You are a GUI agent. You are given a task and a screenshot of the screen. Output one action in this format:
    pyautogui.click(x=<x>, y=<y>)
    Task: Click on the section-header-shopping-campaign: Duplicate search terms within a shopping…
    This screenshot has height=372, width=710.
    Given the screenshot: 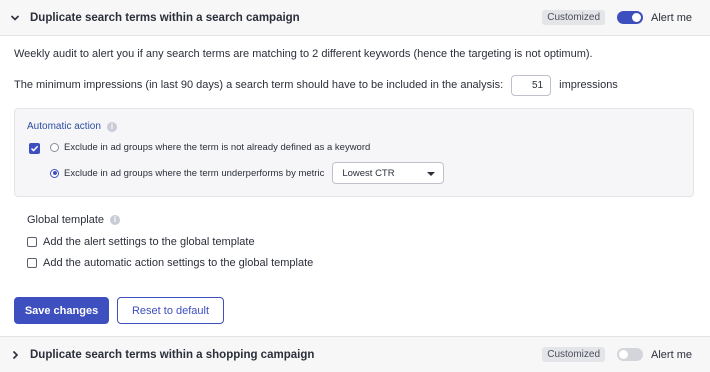 What is the action you would take?
    pyautogui.click(x=355, y=354)
    